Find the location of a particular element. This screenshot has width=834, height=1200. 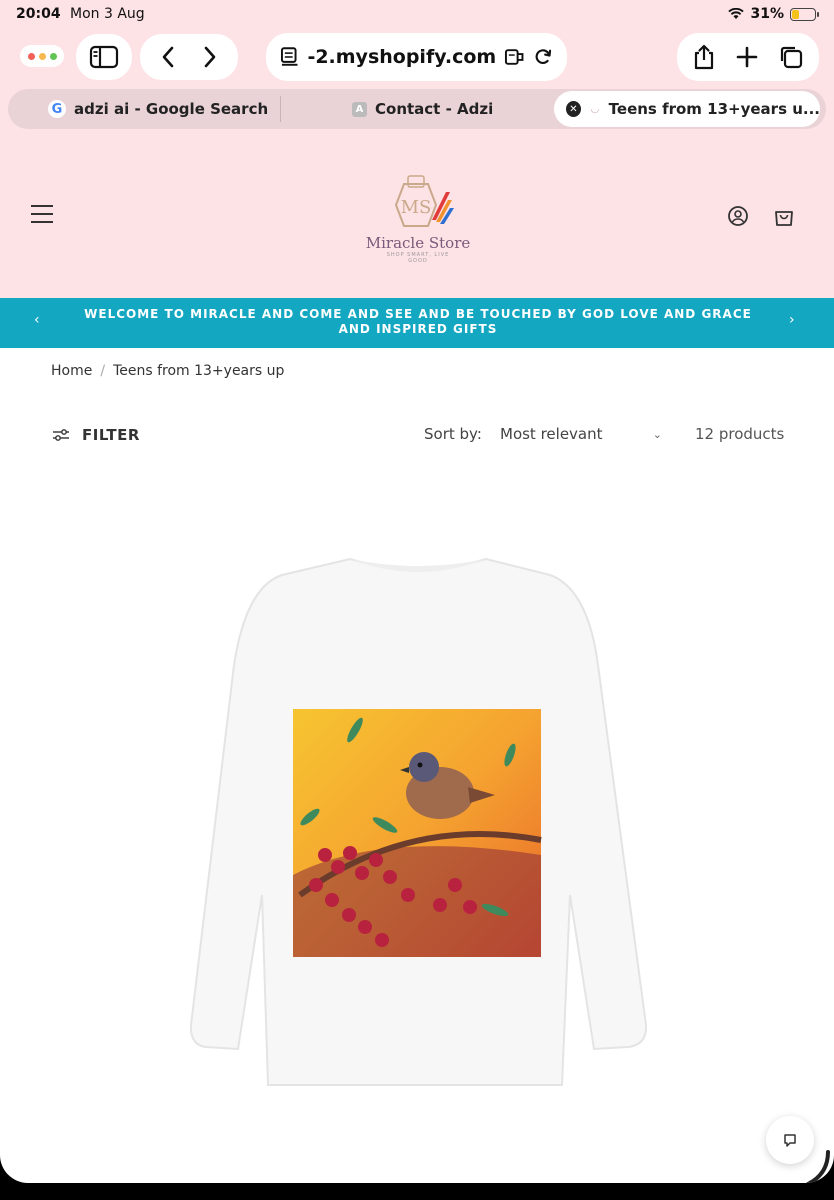

a-favicon-icon: A is located at coordinates (359, 109).